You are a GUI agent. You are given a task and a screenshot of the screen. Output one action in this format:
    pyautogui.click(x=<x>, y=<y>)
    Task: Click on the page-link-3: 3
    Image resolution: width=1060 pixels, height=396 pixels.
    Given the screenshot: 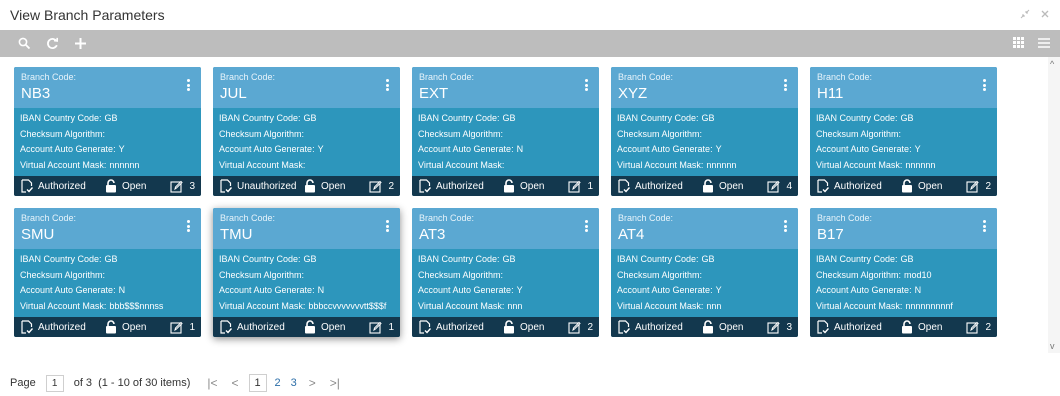 What is the action you would take?
    pyautogui.click(x=294, y=383)
    